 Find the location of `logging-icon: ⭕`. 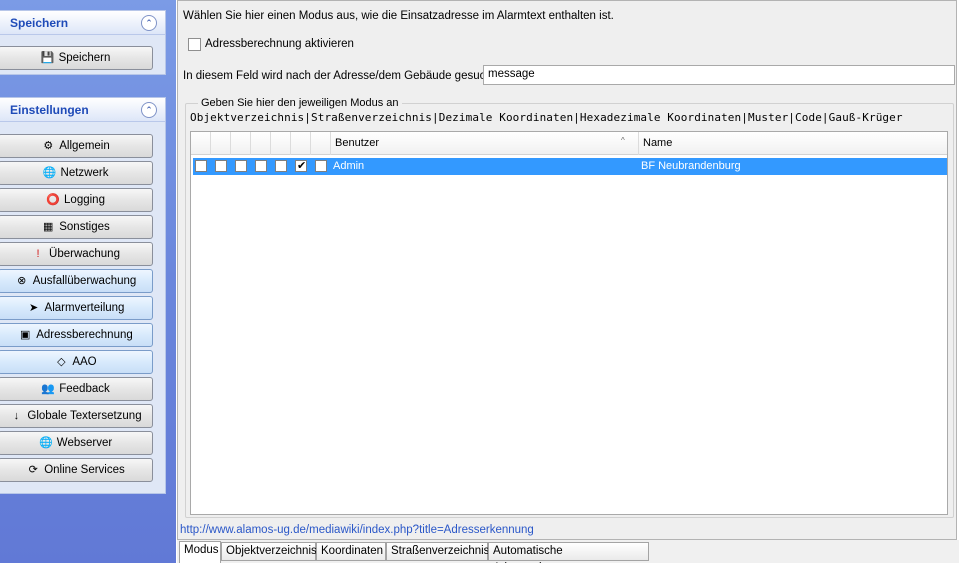

logging-icon: ⭕ is located at coordinates (53, 200).